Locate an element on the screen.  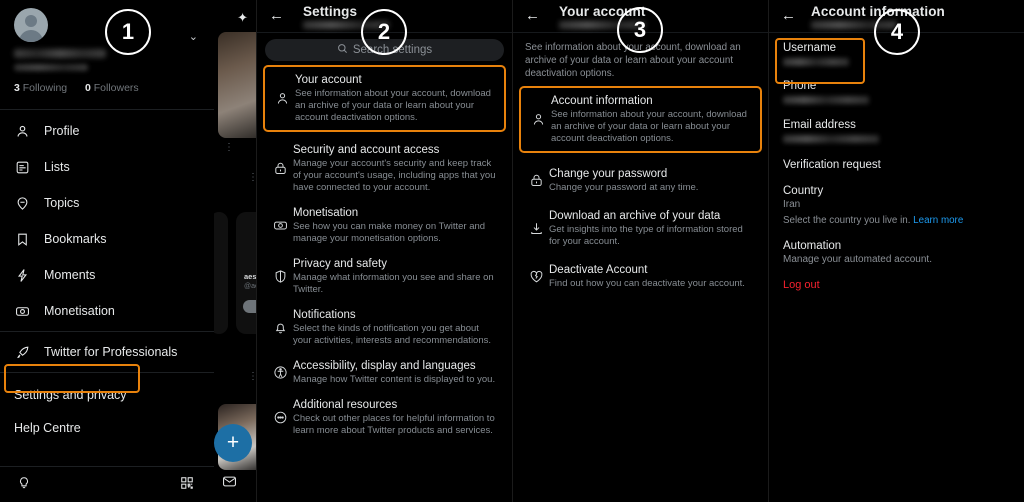
sidebar-item-label: Twitter for Professionals is located at coordinates (111, 352).